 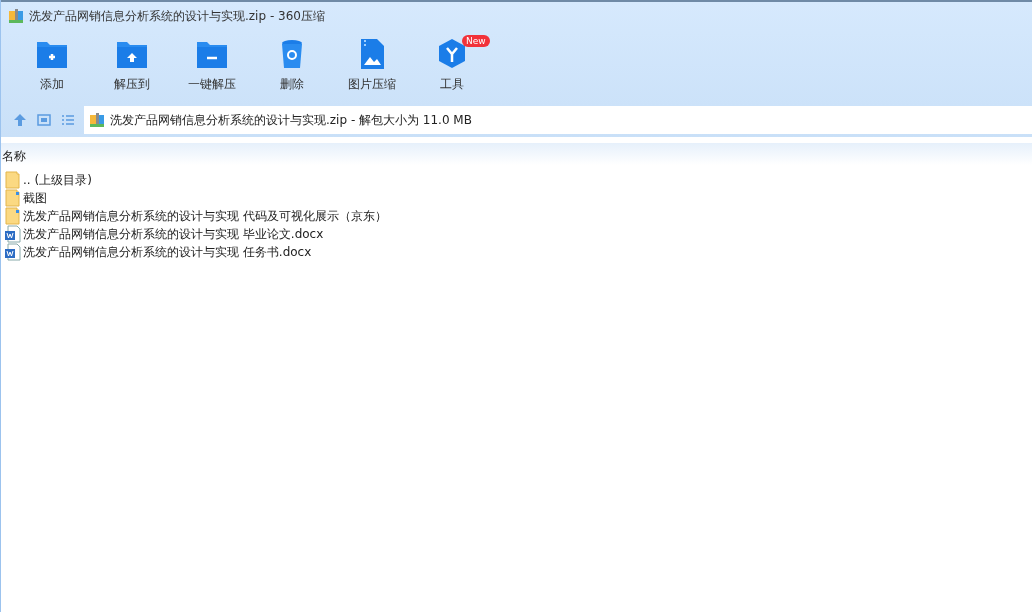 What do you see at coordinates (167, 252) in the screenshot?
I see `file-name: 洗发产品网销信息分析系统的设计与实现 任务书.docx` at bounding box center [167, 252].